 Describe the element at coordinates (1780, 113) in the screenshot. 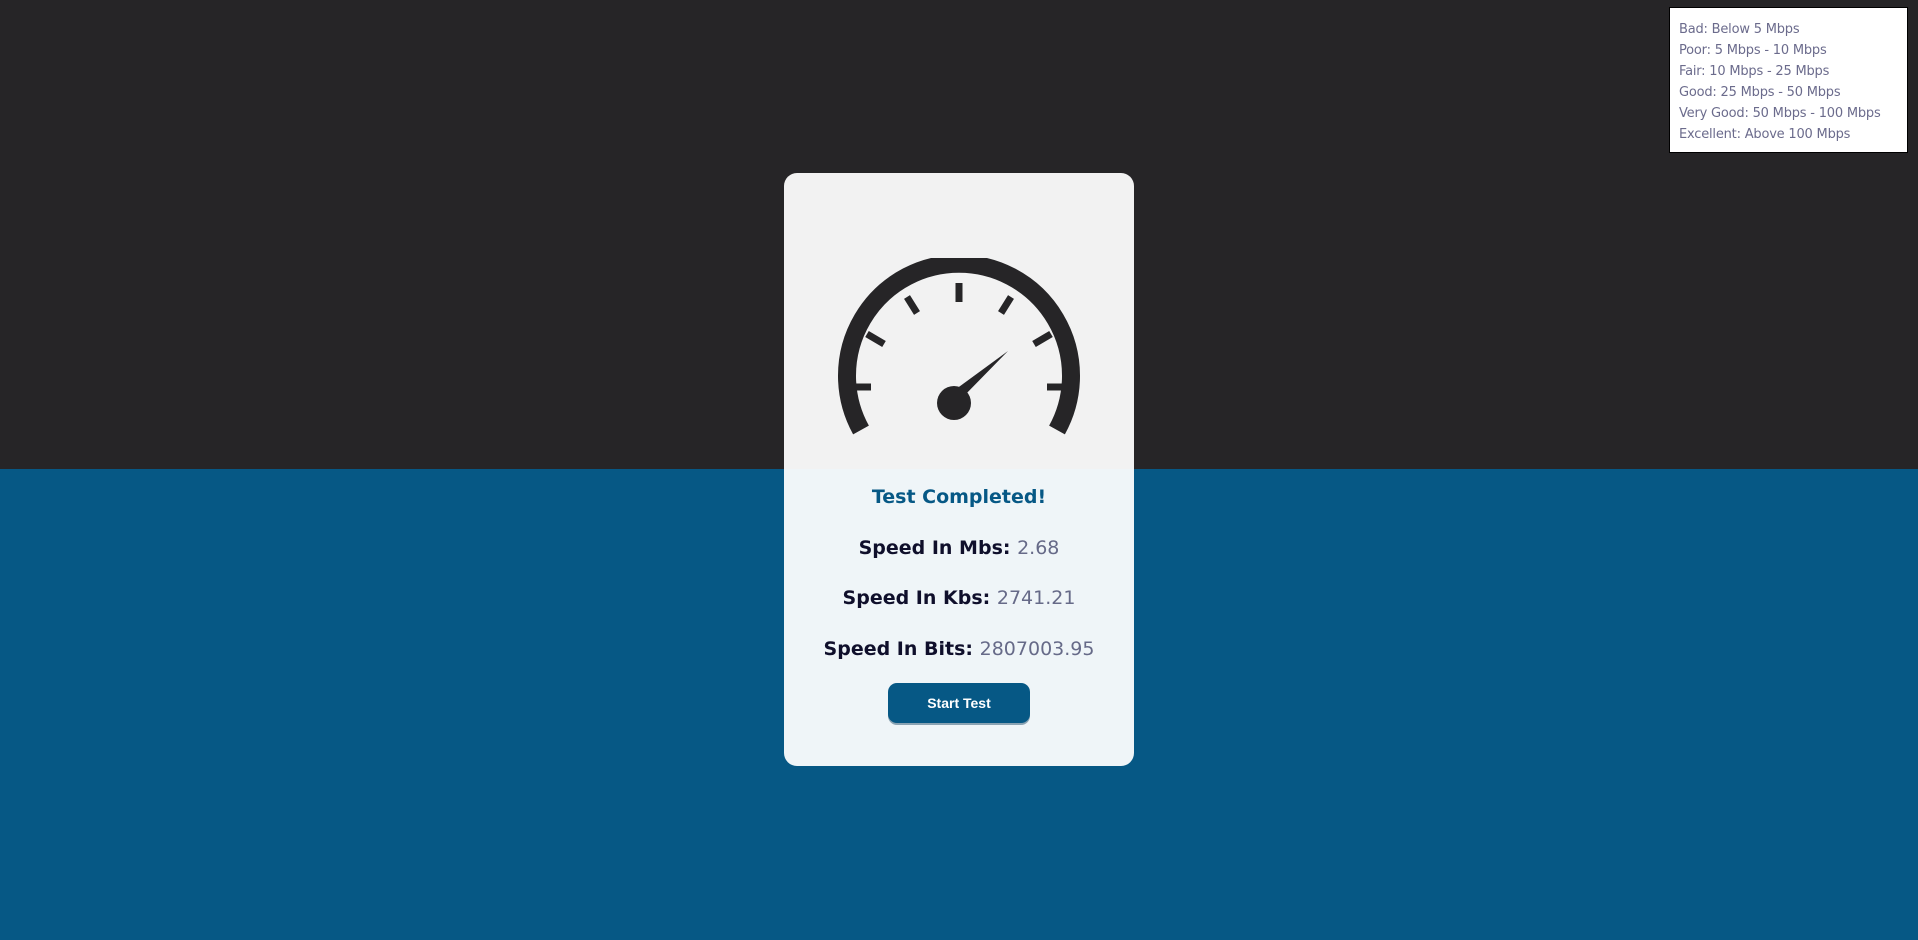

I see `legend-item-very-good: Very Good: 50 Mbps - 100 Mbps` at that location.